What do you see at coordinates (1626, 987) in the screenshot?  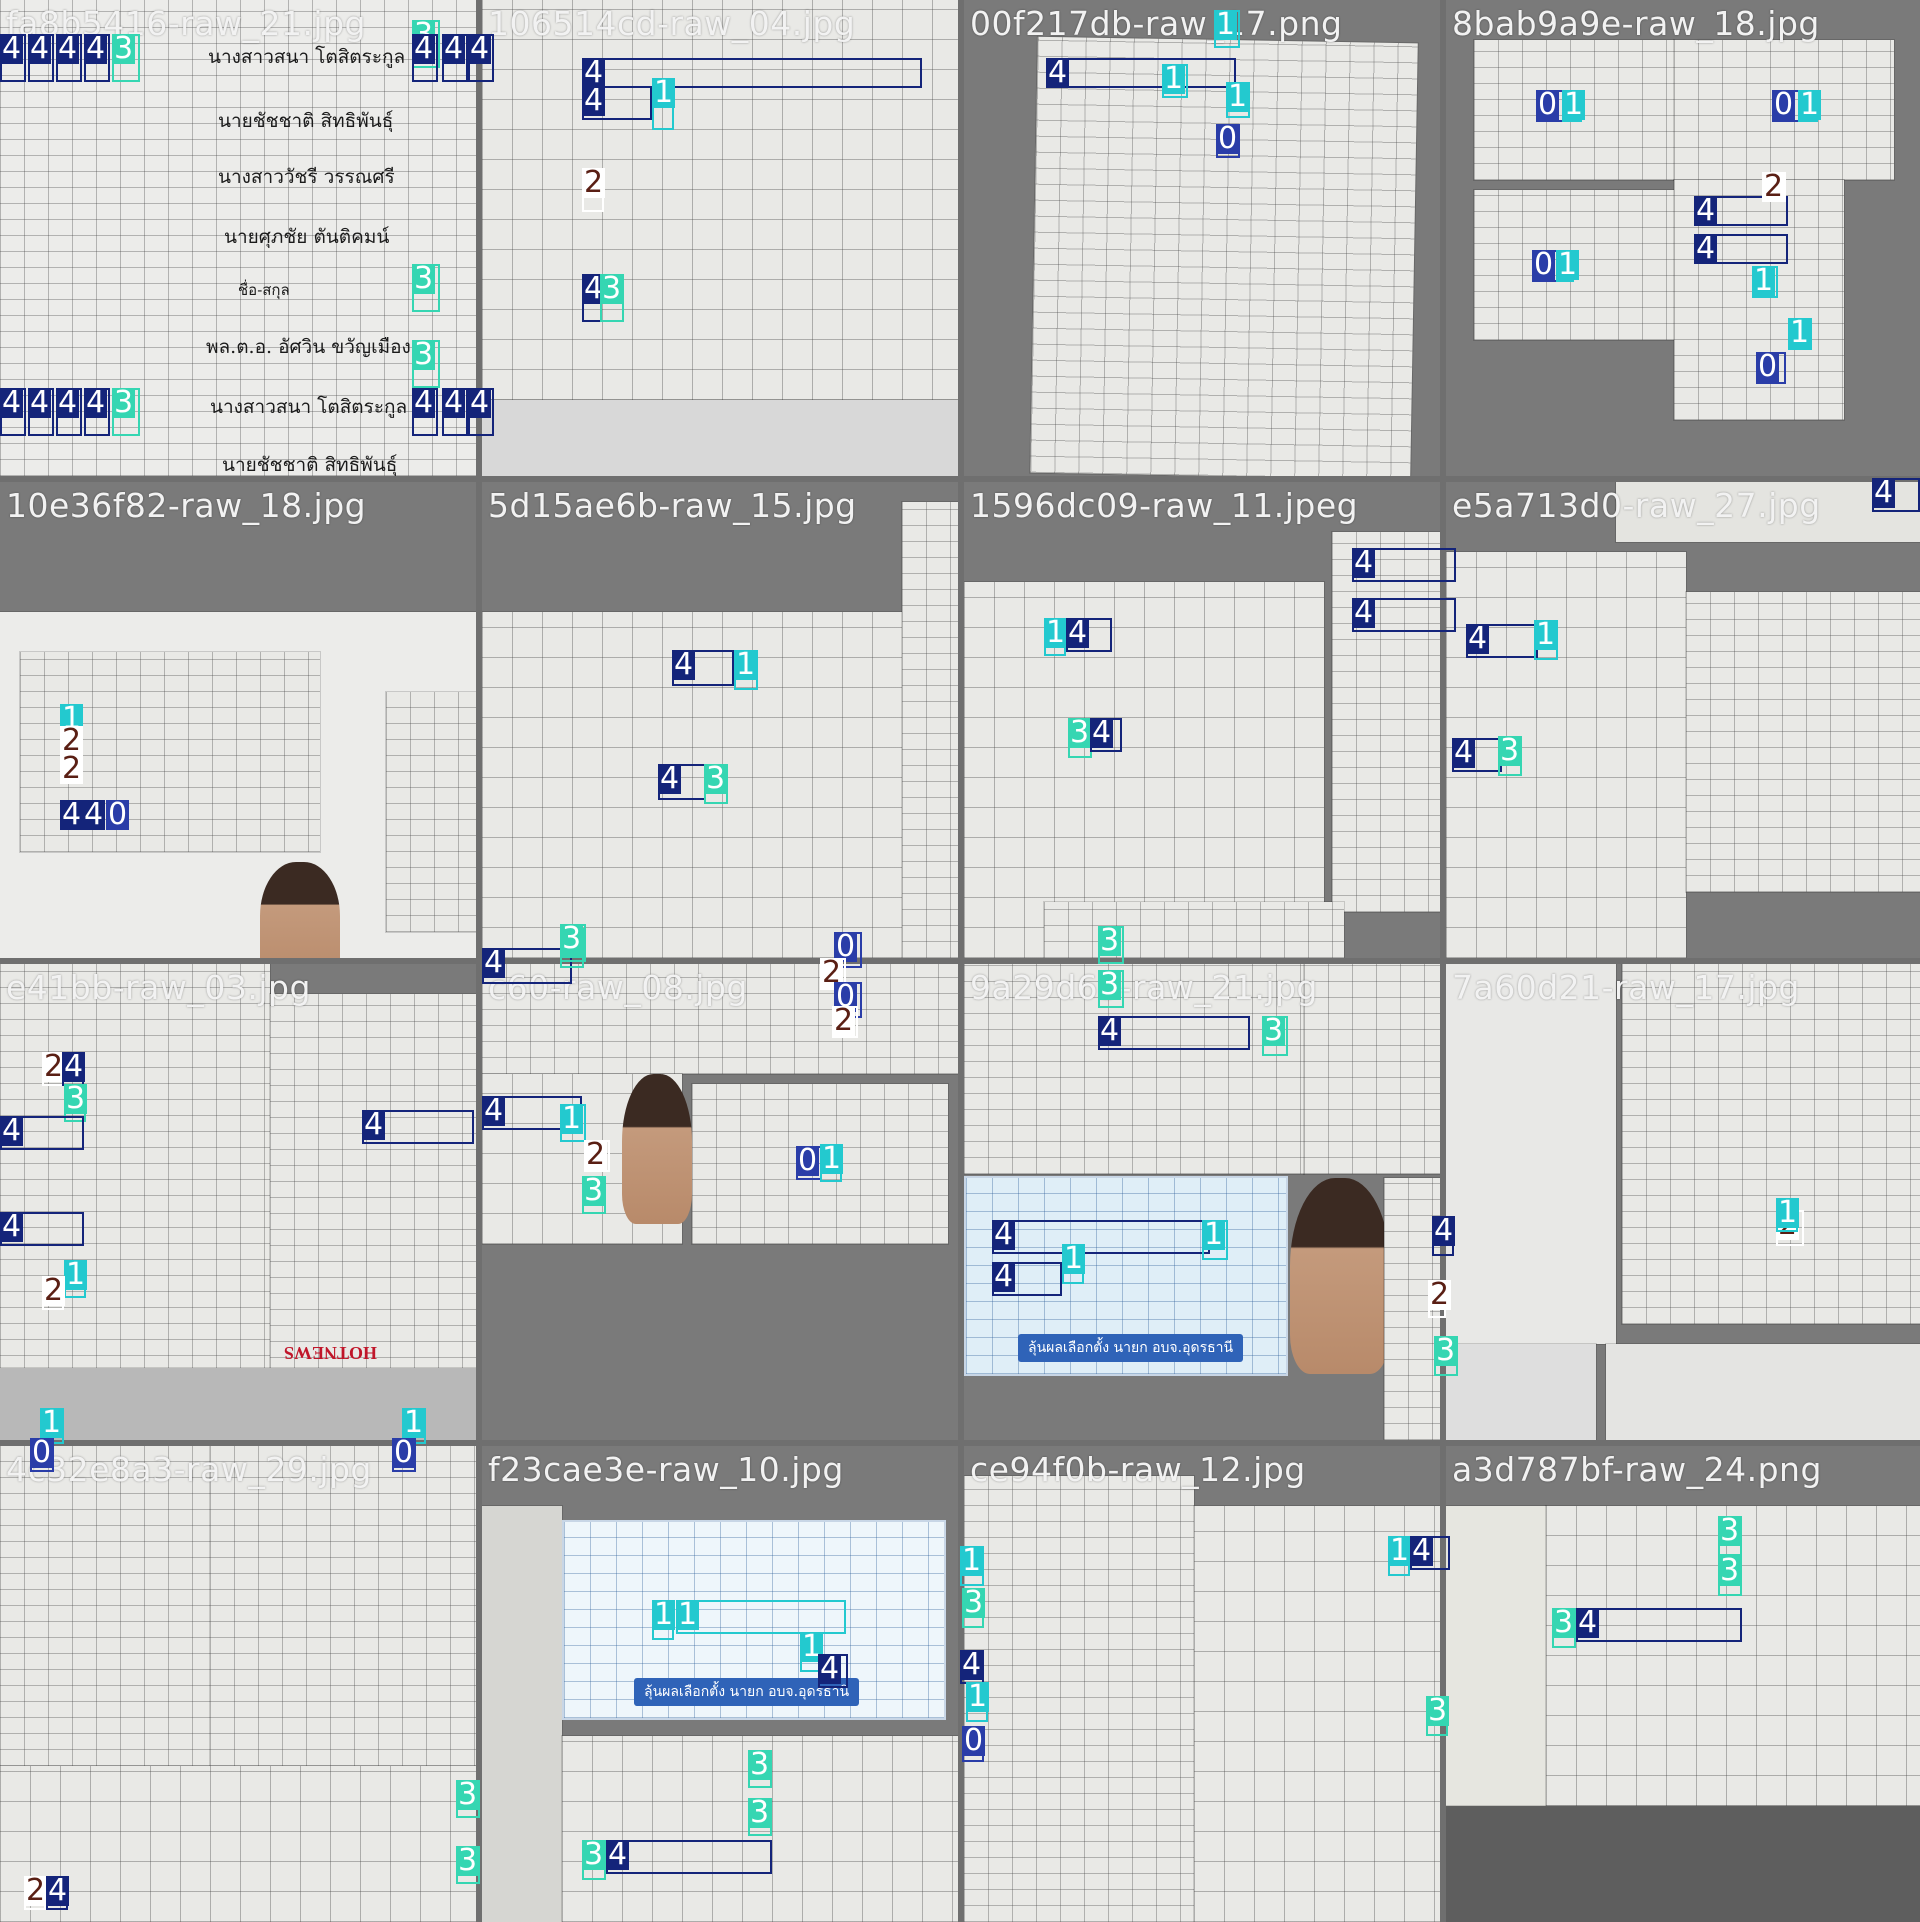 I see `tile-filename: 7a60d21-raw_17.jpg` at bounding box center [1626, 987].